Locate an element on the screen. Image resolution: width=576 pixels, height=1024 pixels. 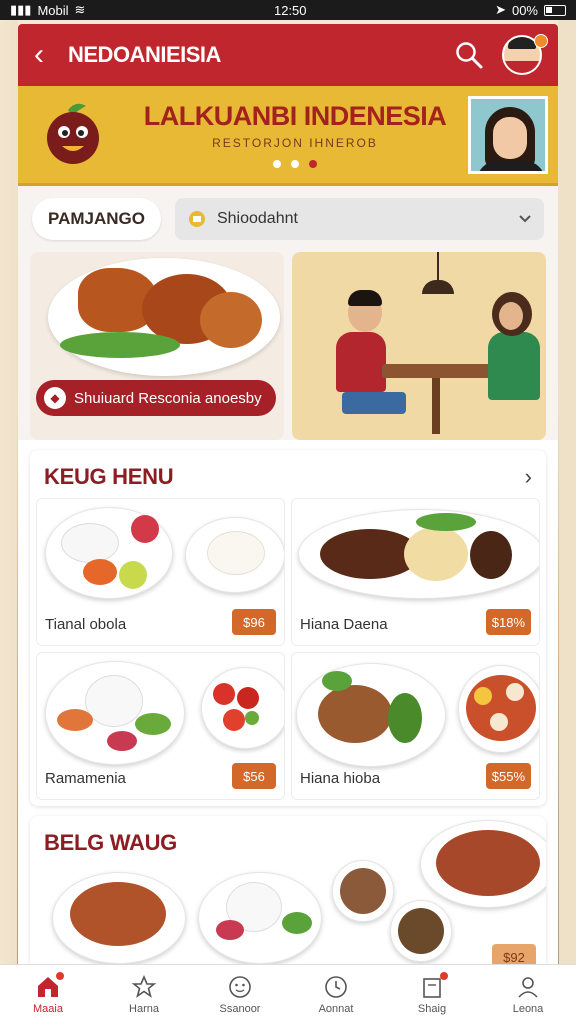
category-pill: PAMJANGO is located at coordinates (96, 219).